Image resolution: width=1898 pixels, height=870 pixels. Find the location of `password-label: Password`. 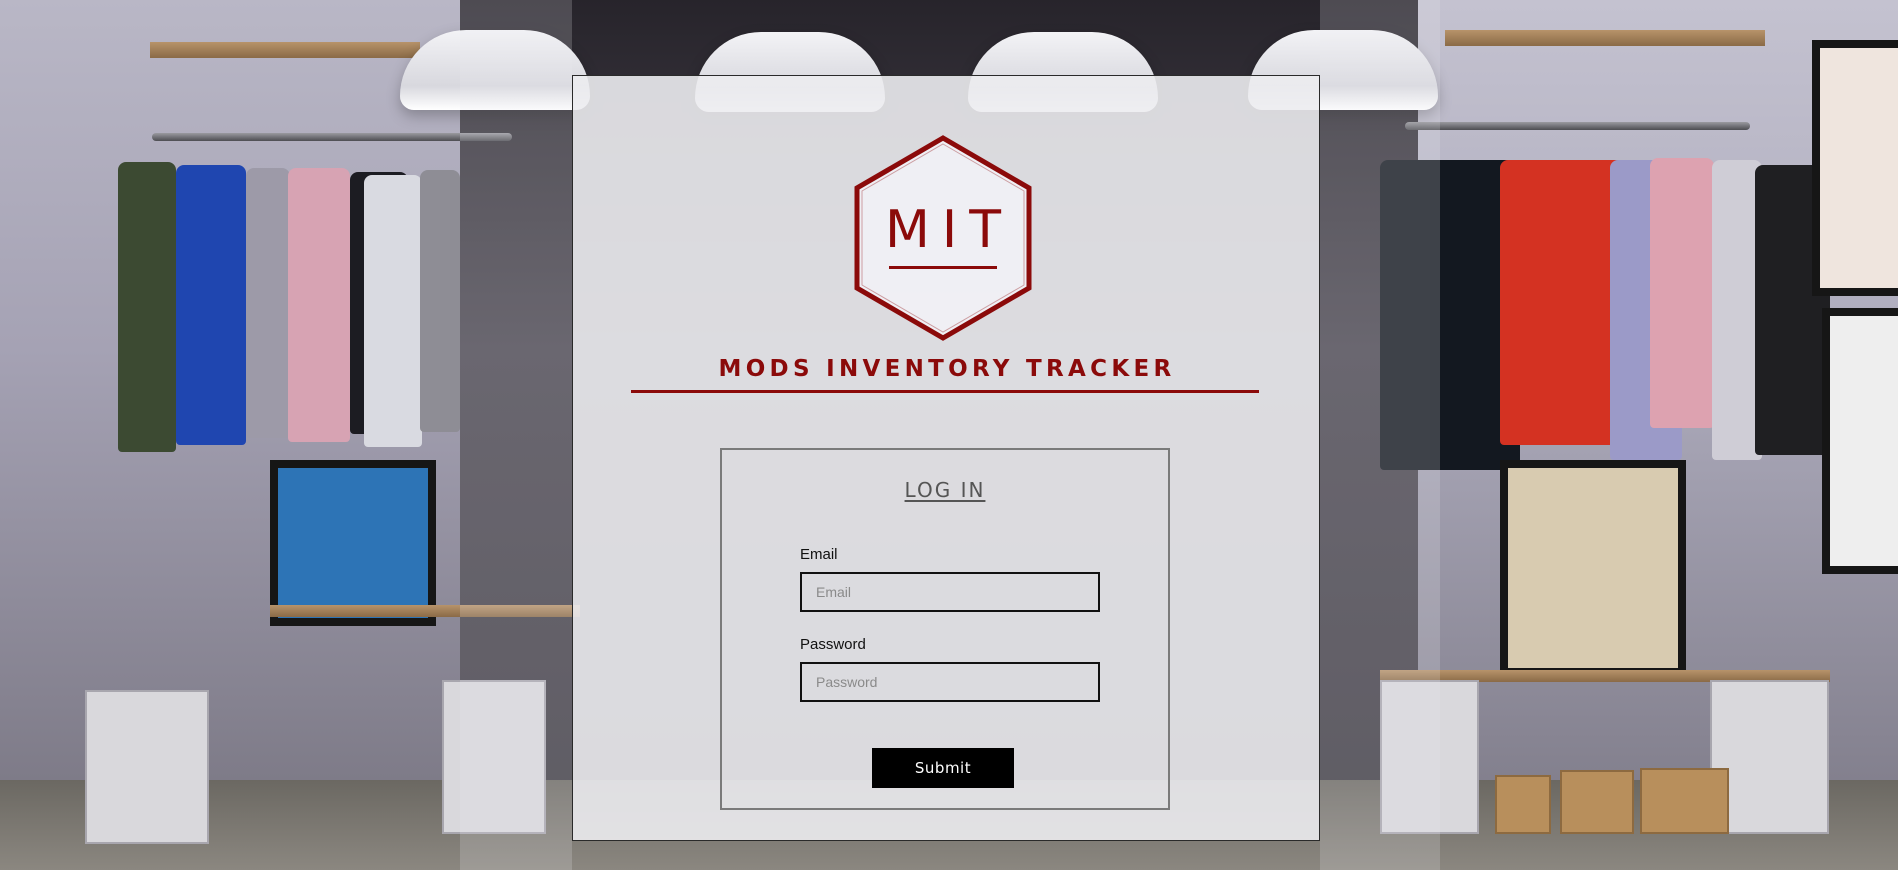

password-label: Password is located at coordinates (833, 644).